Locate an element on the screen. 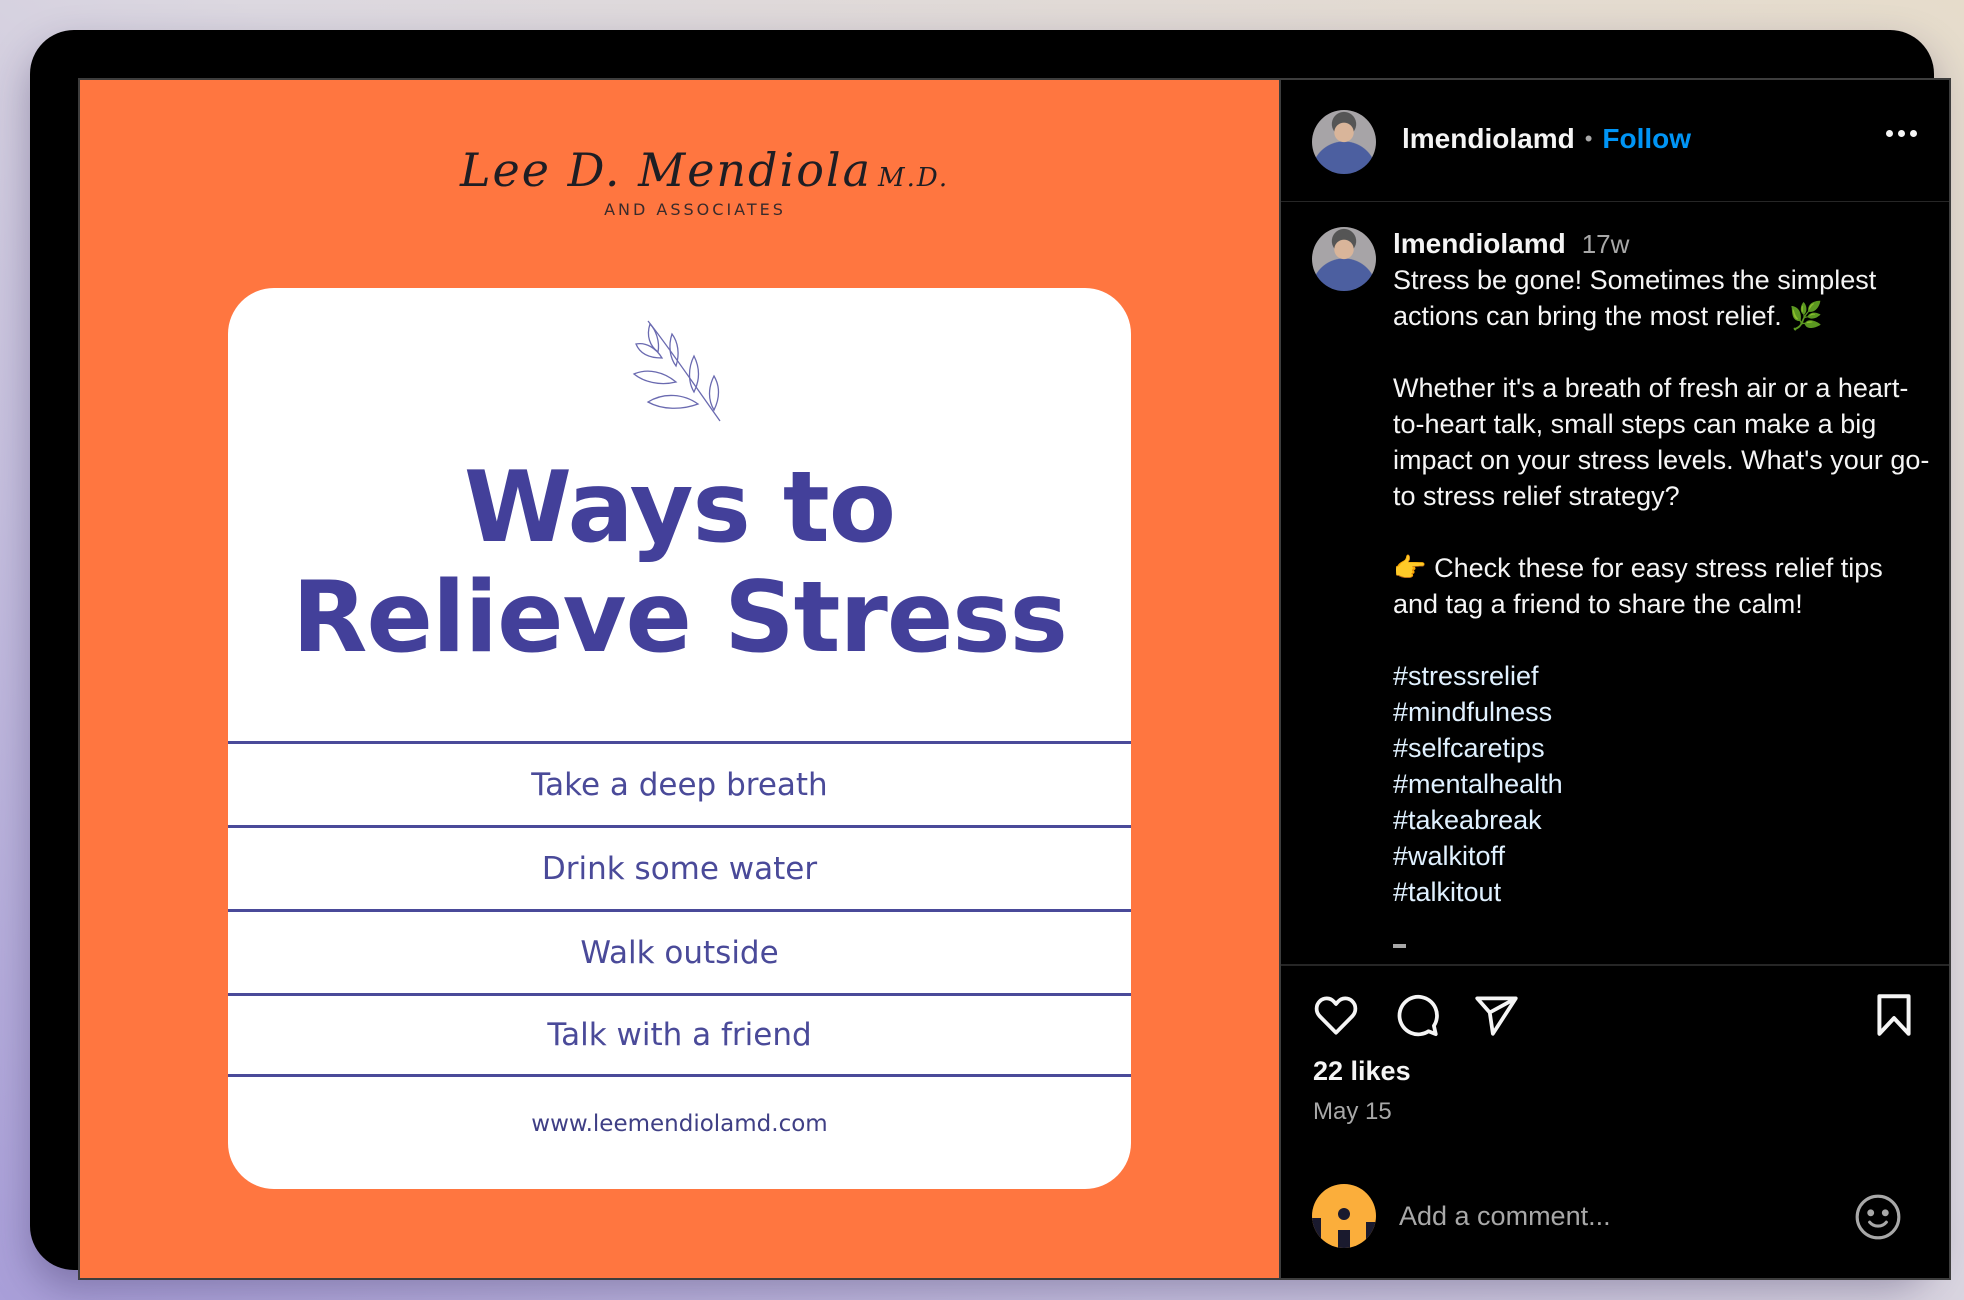 The width and height of the screenshot is (1964, 1300). logo-name: Lee D. Mendiola is located at coordinates (666, 170).